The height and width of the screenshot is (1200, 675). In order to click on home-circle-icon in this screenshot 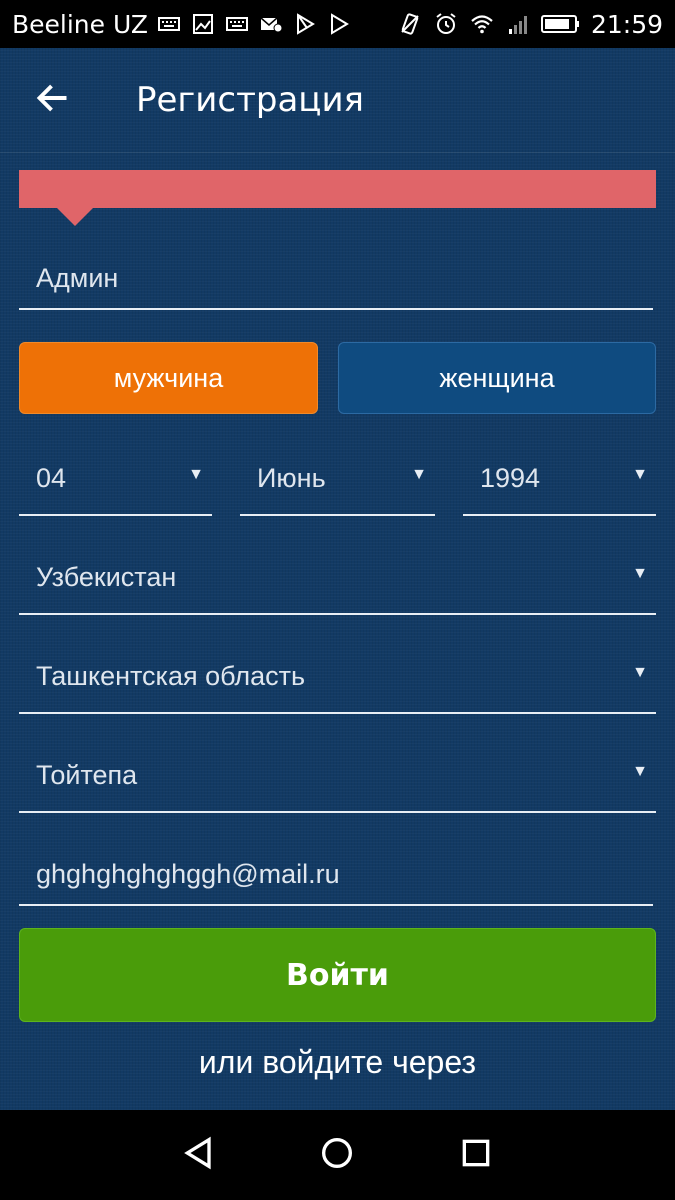, I will do `click(337, 1155)`.